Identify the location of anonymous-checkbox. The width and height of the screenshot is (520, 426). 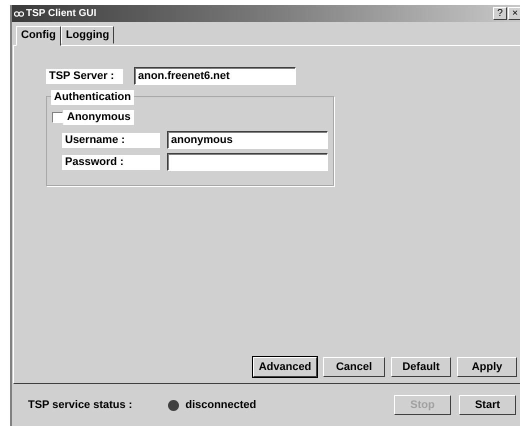
(57, 117).